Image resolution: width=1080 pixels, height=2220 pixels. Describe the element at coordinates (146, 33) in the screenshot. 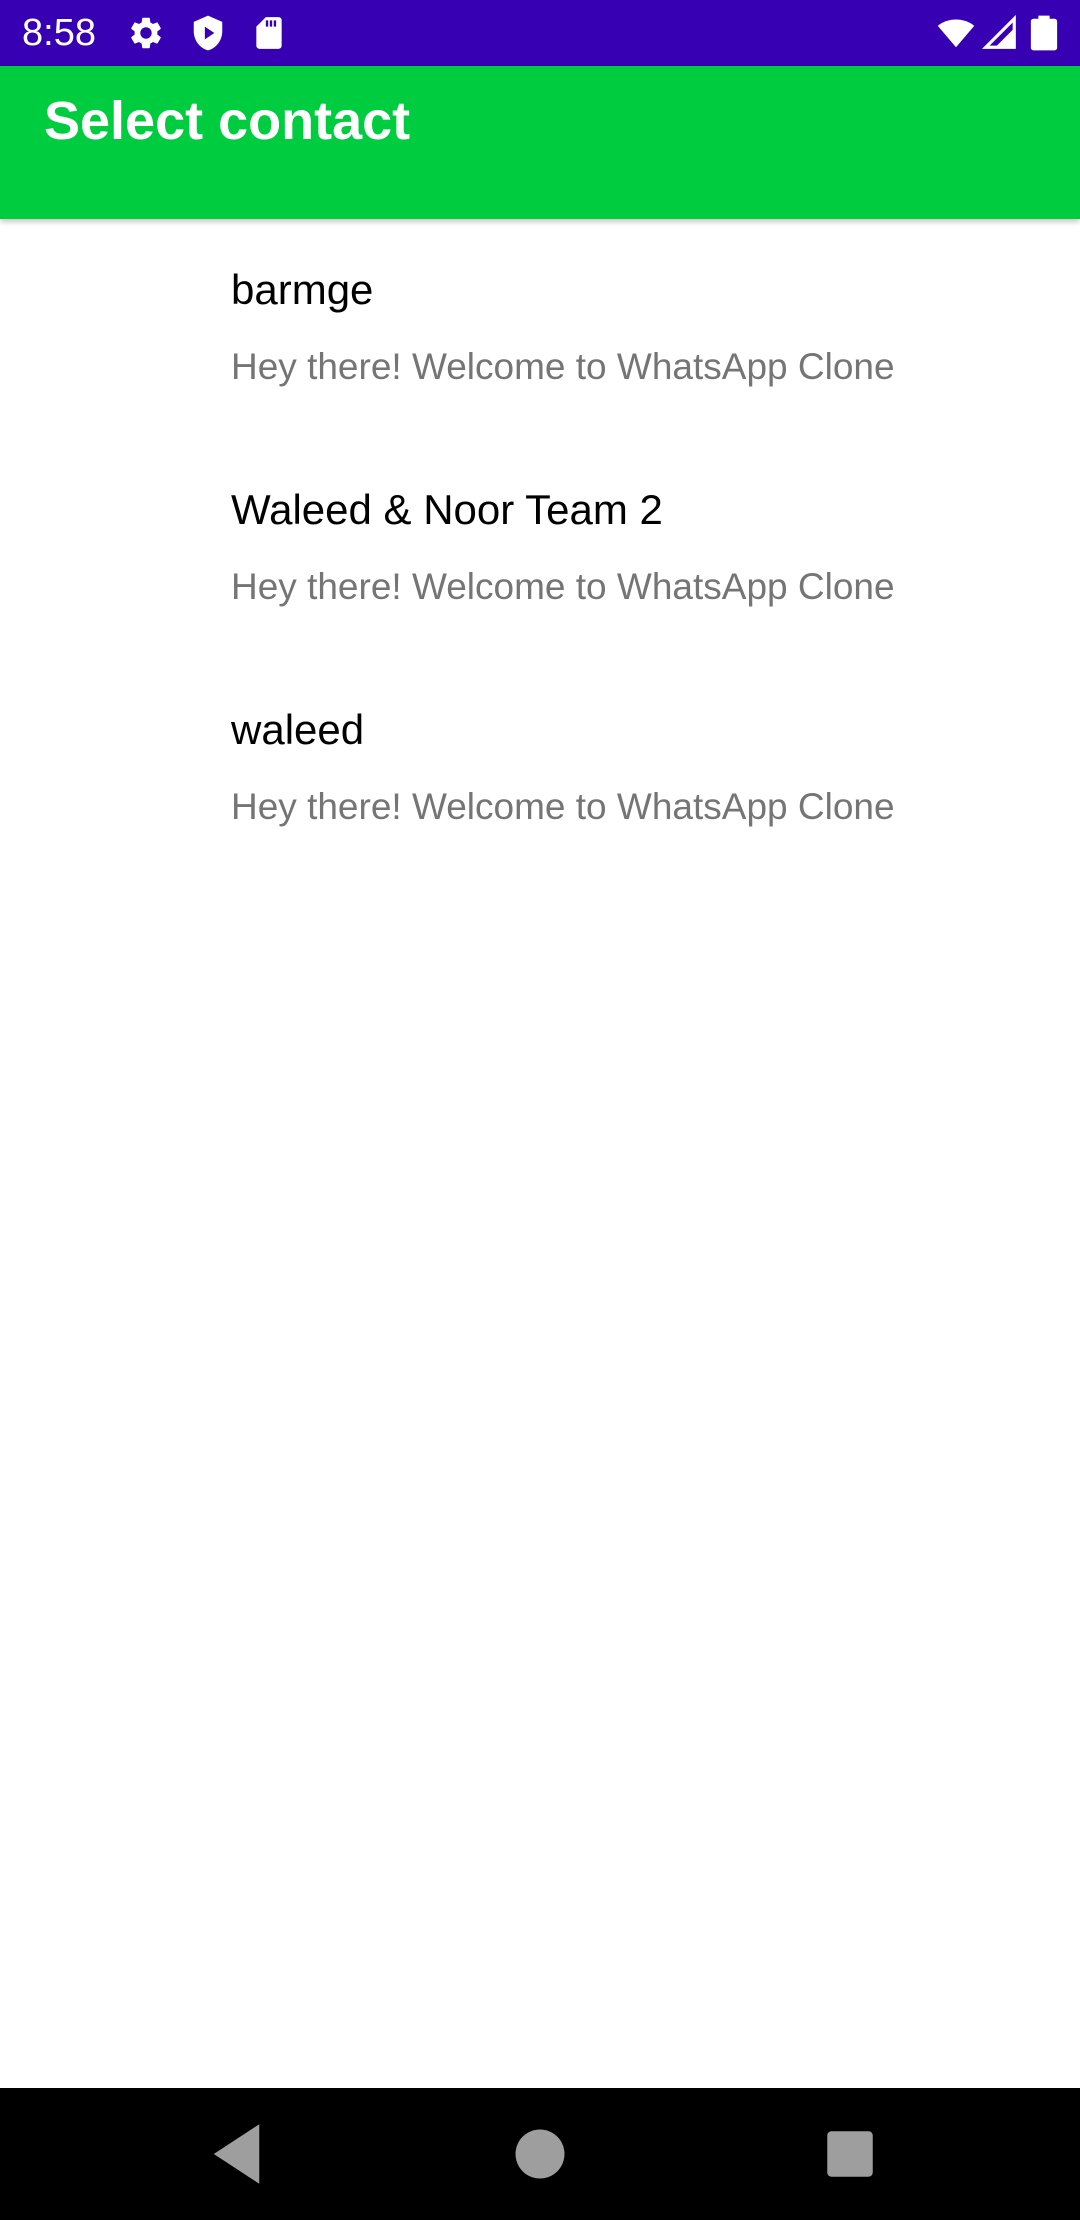

I see `gear-icon` at that location.